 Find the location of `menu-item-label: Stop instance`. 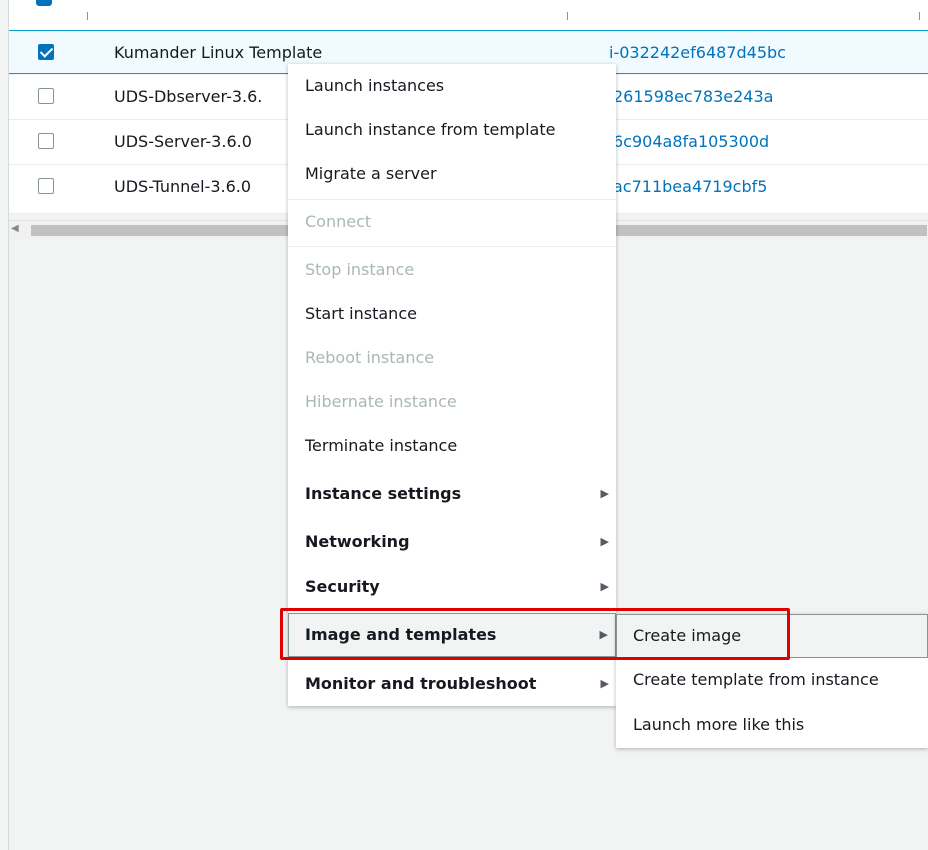

menu-item-label: Stop instance is located at coordinates (360, 269).